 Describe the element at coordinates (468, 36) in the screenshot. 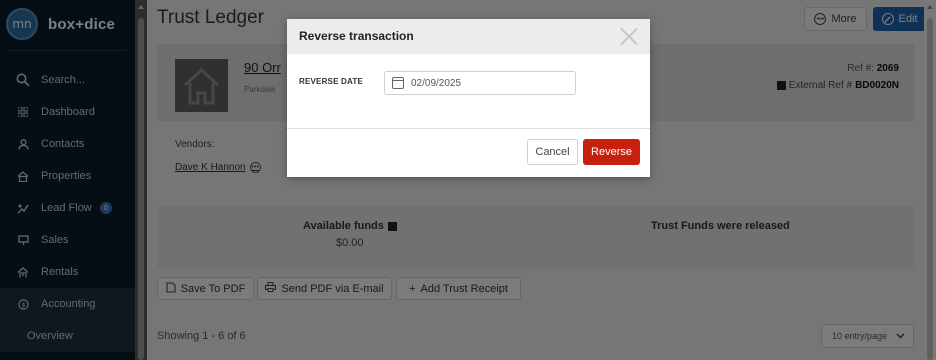

I see `dialog-header: Reverse transaction` at that location.